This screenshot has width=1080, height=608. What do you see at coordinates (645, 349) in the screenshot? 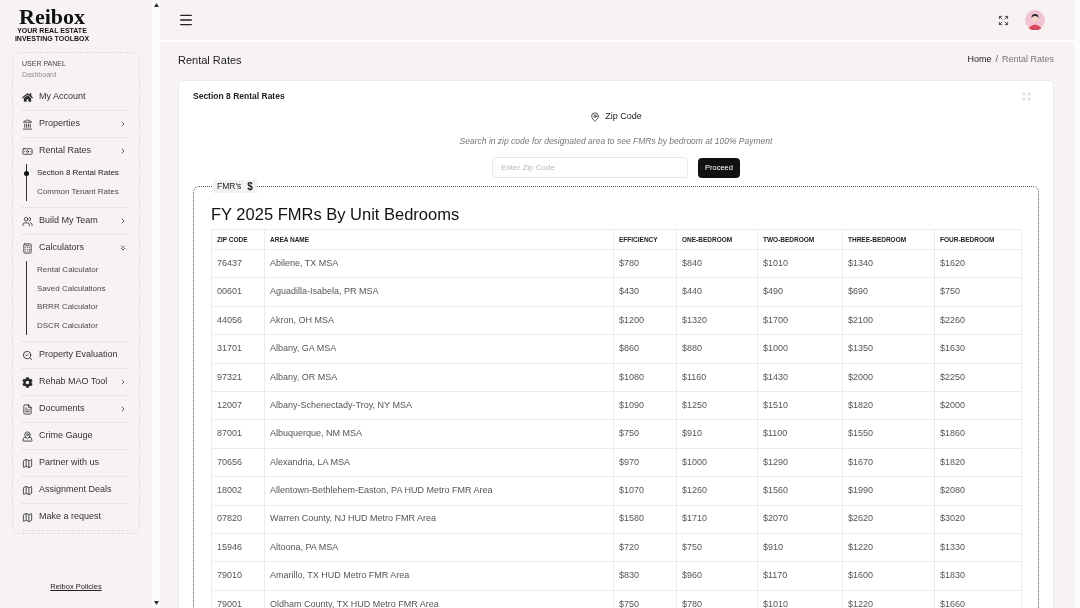
I see `table-cell: $860` at bounding box center [645, 349].